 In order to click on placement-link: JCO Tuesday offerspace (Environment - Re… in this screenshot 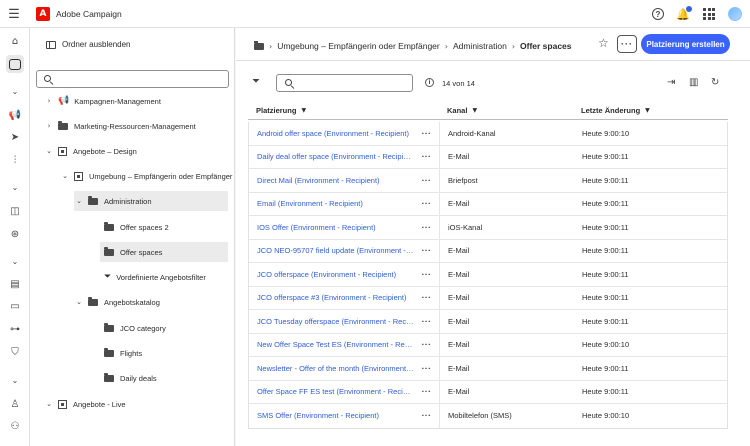, I will do `click(331, 321)`.